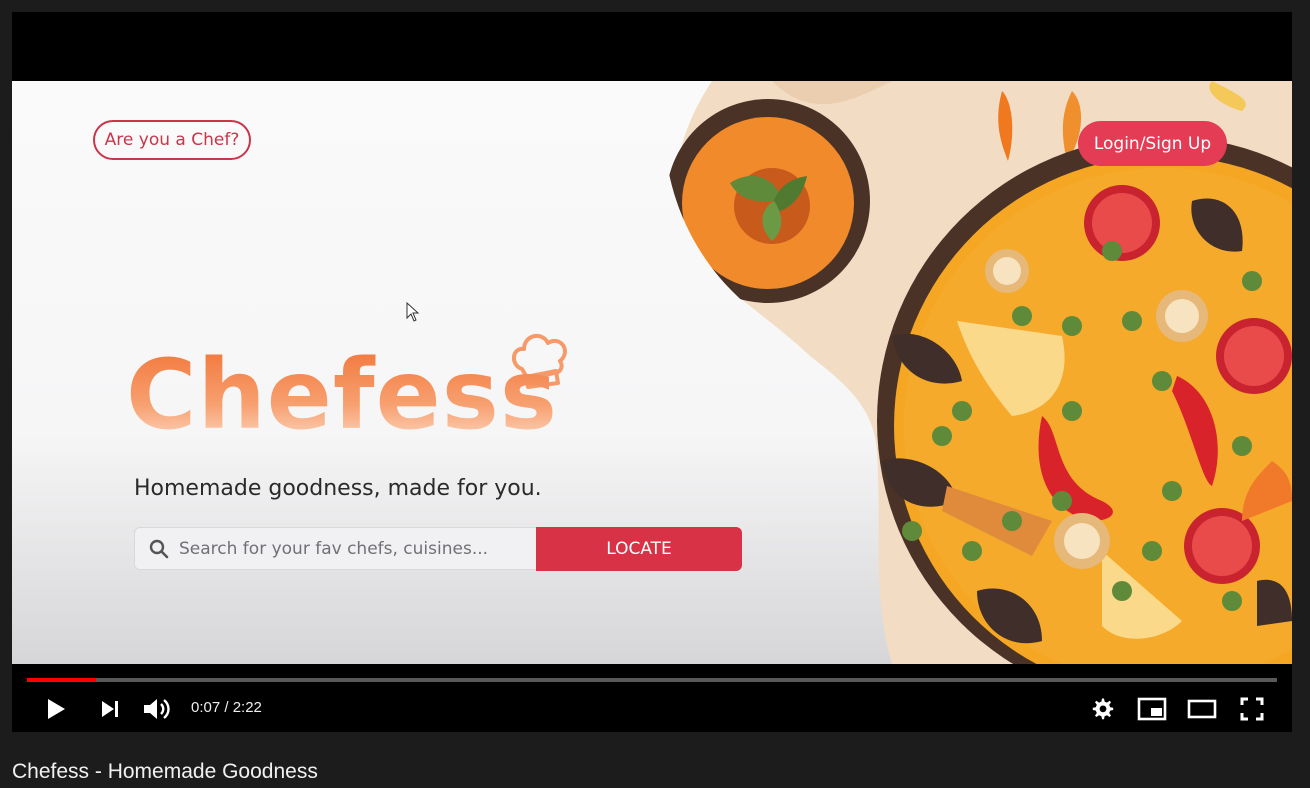 Image resolution: width=1310 pixels, height=788 pixels. I want to click on next-icon, so click(110, 709).